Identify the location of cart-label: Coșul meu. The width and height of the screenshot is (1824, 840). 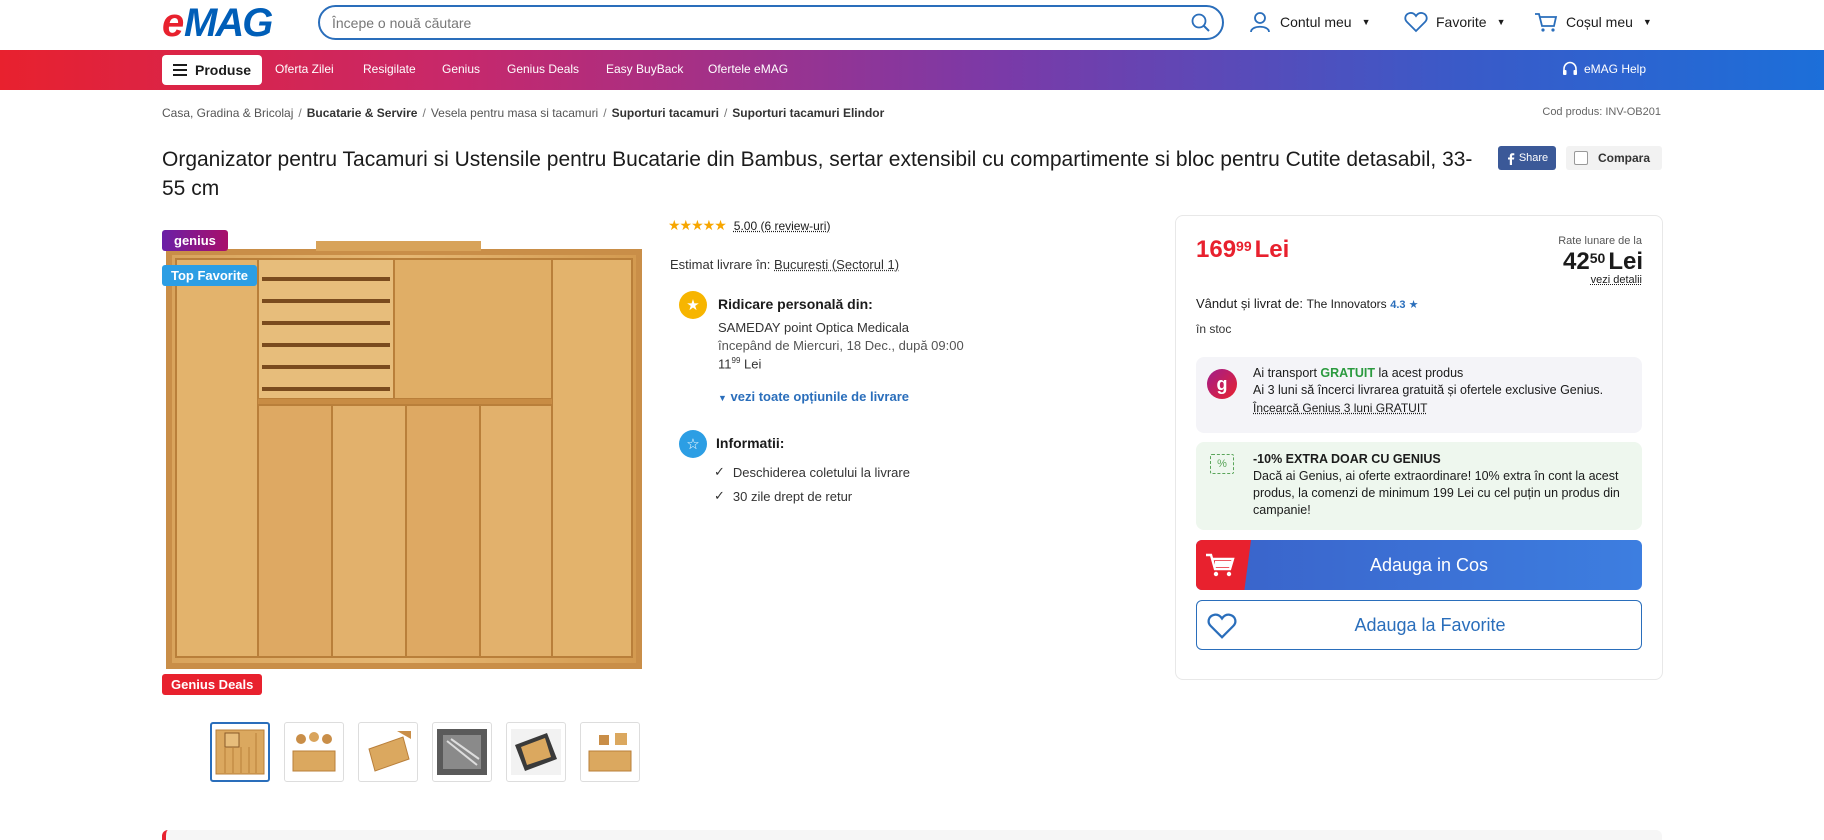
(1599, 22).